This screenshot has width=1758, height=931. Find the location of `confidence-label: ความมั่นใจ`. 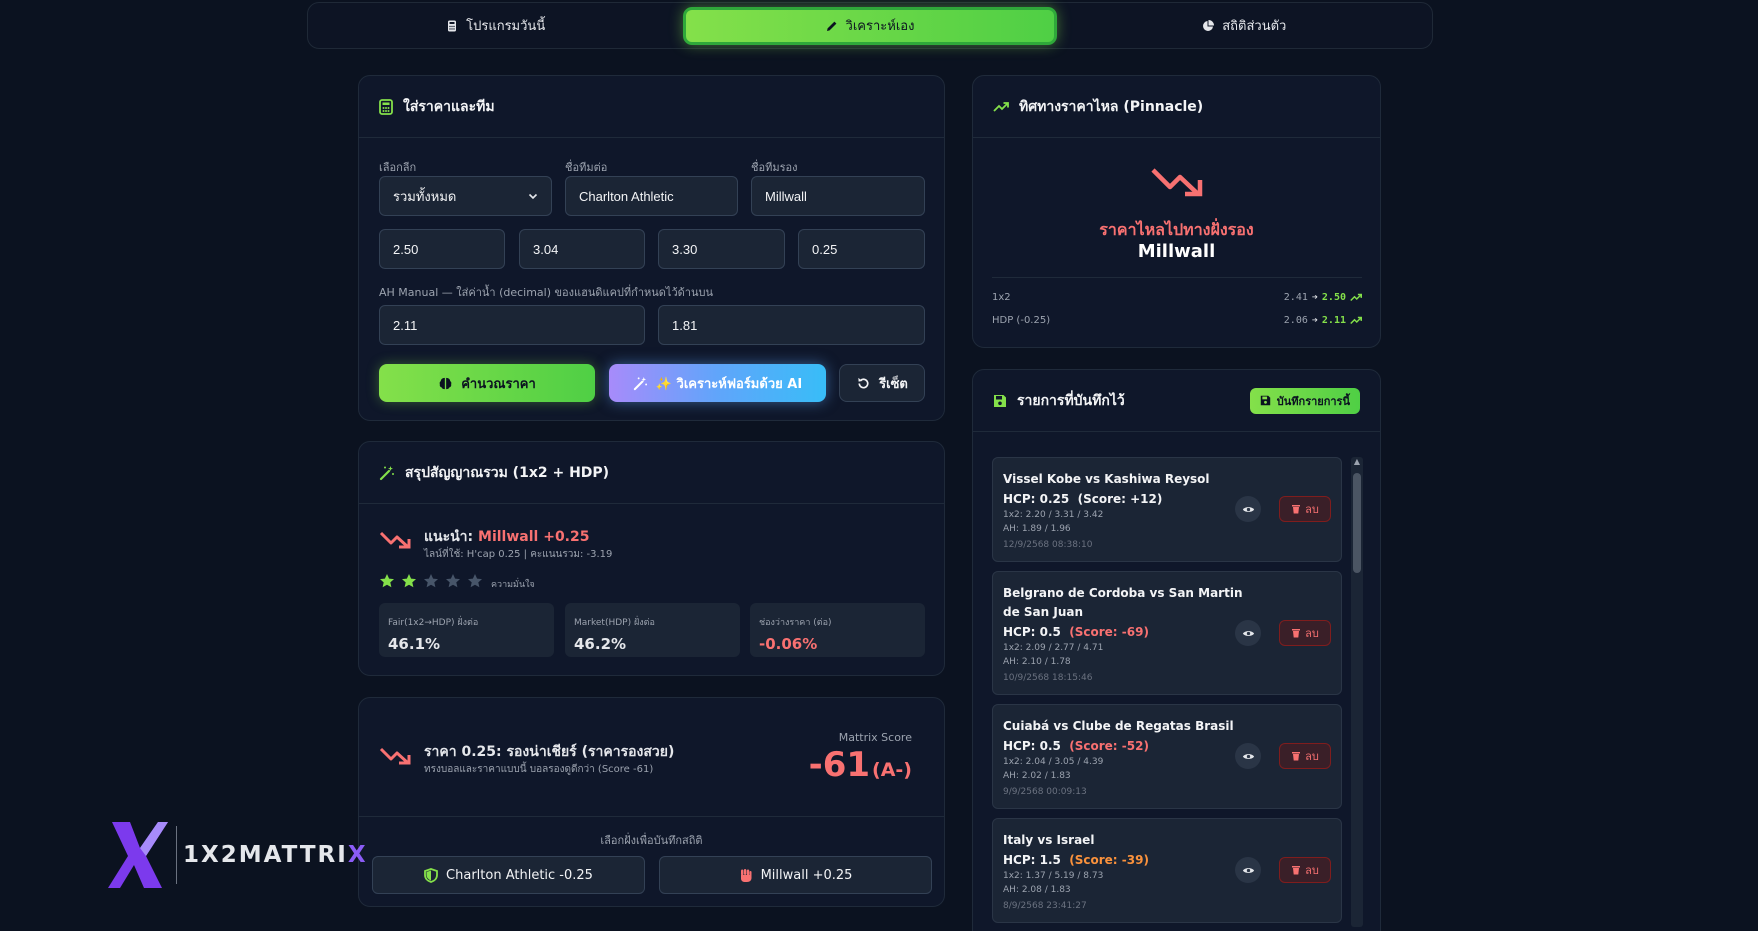

confidence-label: ความมั่นใจ is located at coordinates (513, 585).